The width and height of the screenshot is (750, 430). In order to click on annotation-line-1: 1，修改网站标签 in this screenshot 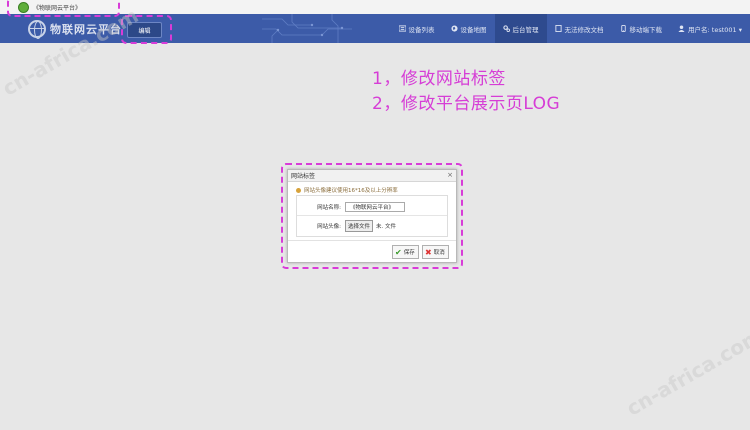, I will do `click(439, 79)`.